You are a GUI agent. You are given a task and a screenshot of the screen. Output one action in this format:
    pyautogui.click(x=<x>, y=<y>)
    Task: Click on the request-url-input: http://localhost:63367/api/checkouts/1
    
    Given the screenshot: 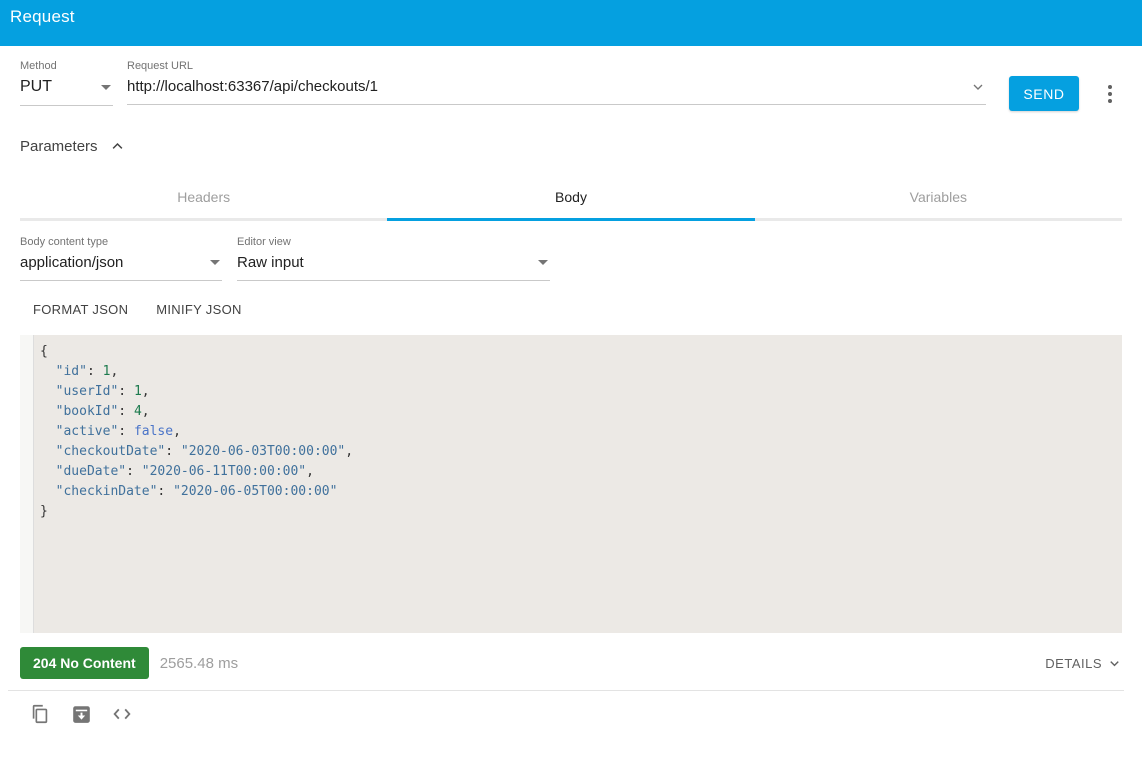 What is the action you would take?
    pyautogui.click(x=252, y=86)
    